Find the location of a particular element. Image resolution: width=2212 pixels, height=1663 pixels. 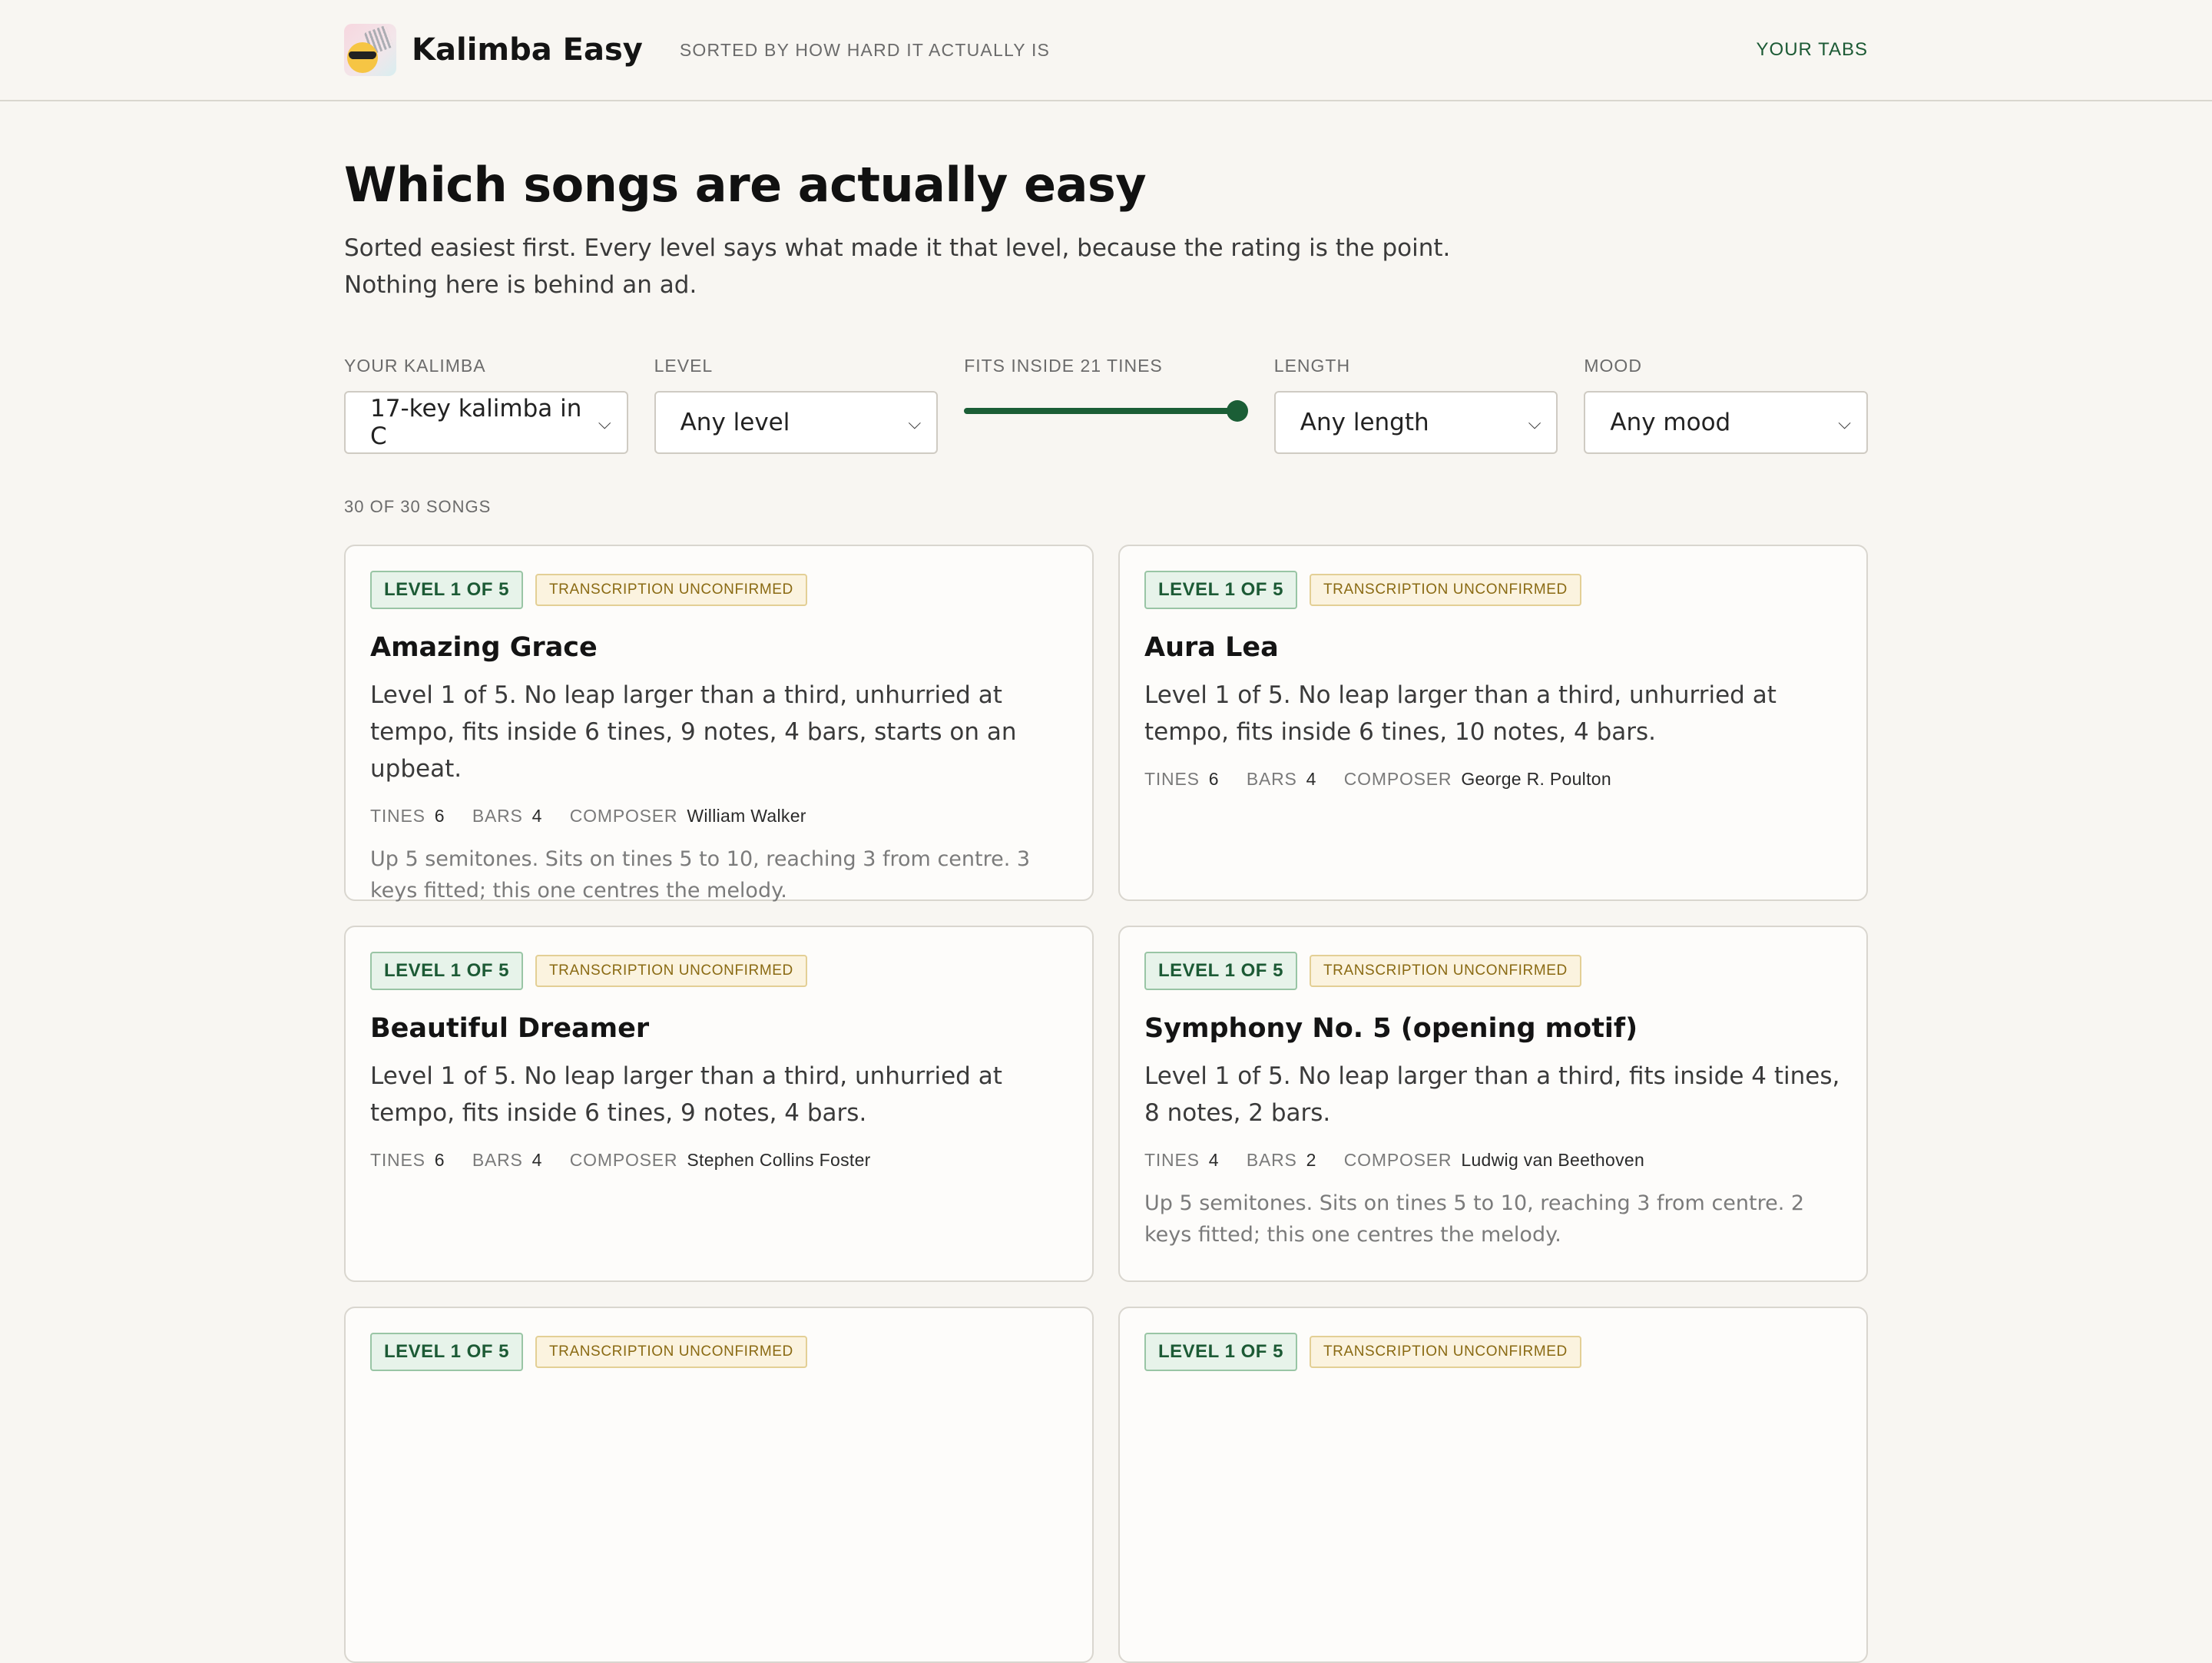

bars-value: 2 is located at coordinates (1311, 1160).